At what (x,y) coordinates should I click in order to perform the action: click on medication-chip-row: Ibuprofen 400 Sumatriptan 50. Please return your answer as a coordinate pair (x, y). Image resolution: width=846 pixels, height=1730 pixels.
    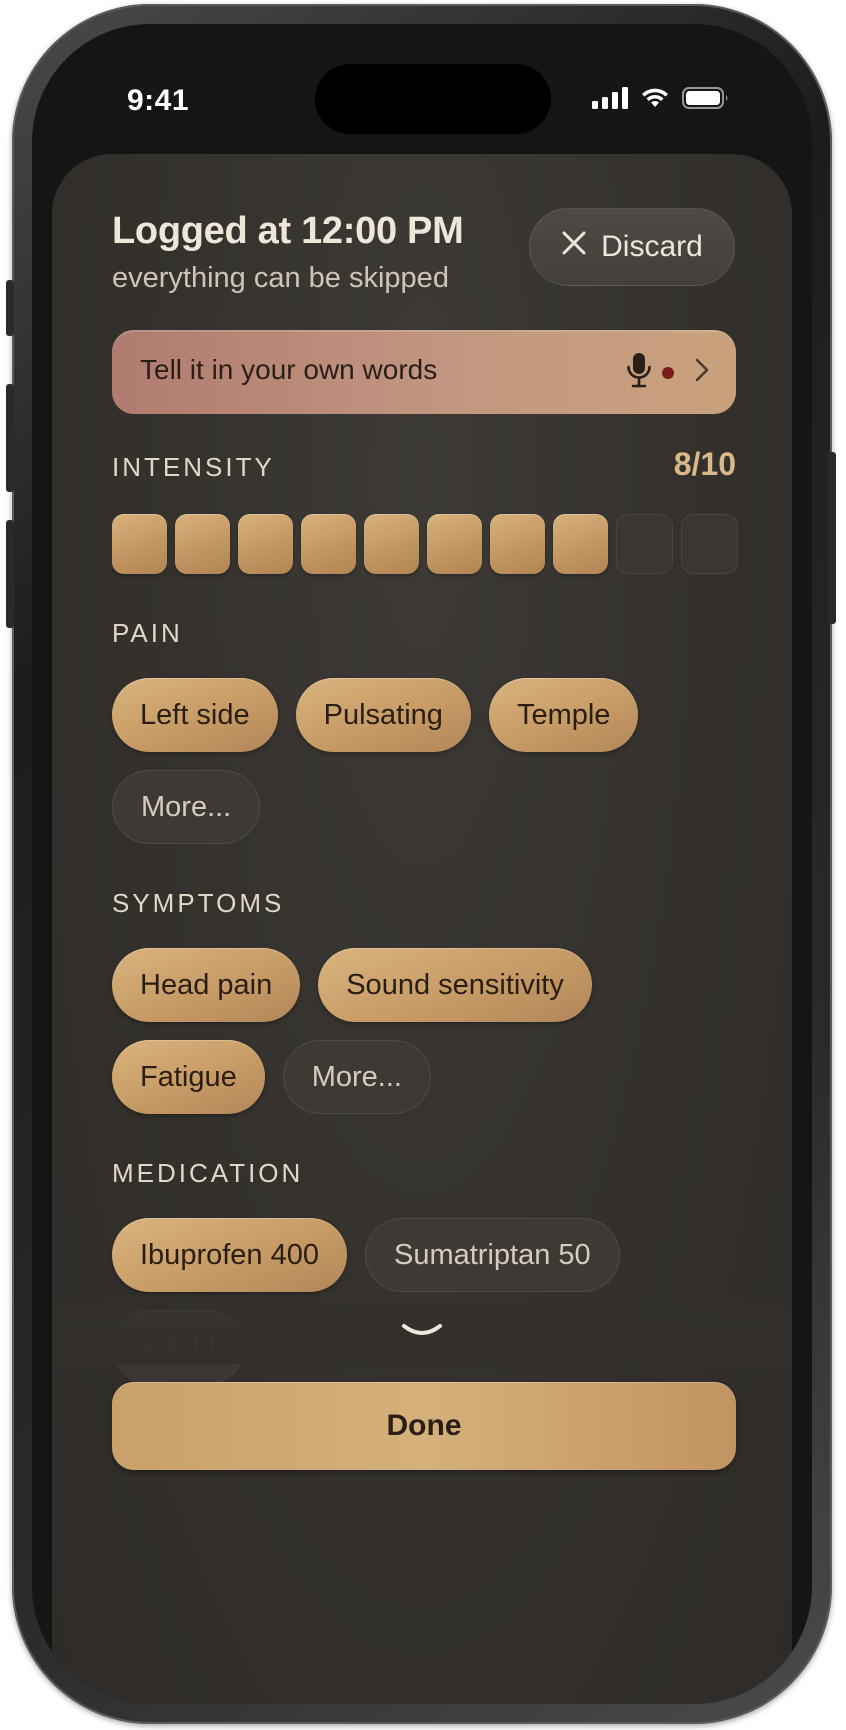
    Looking at the image, I should click on (366, 1255).